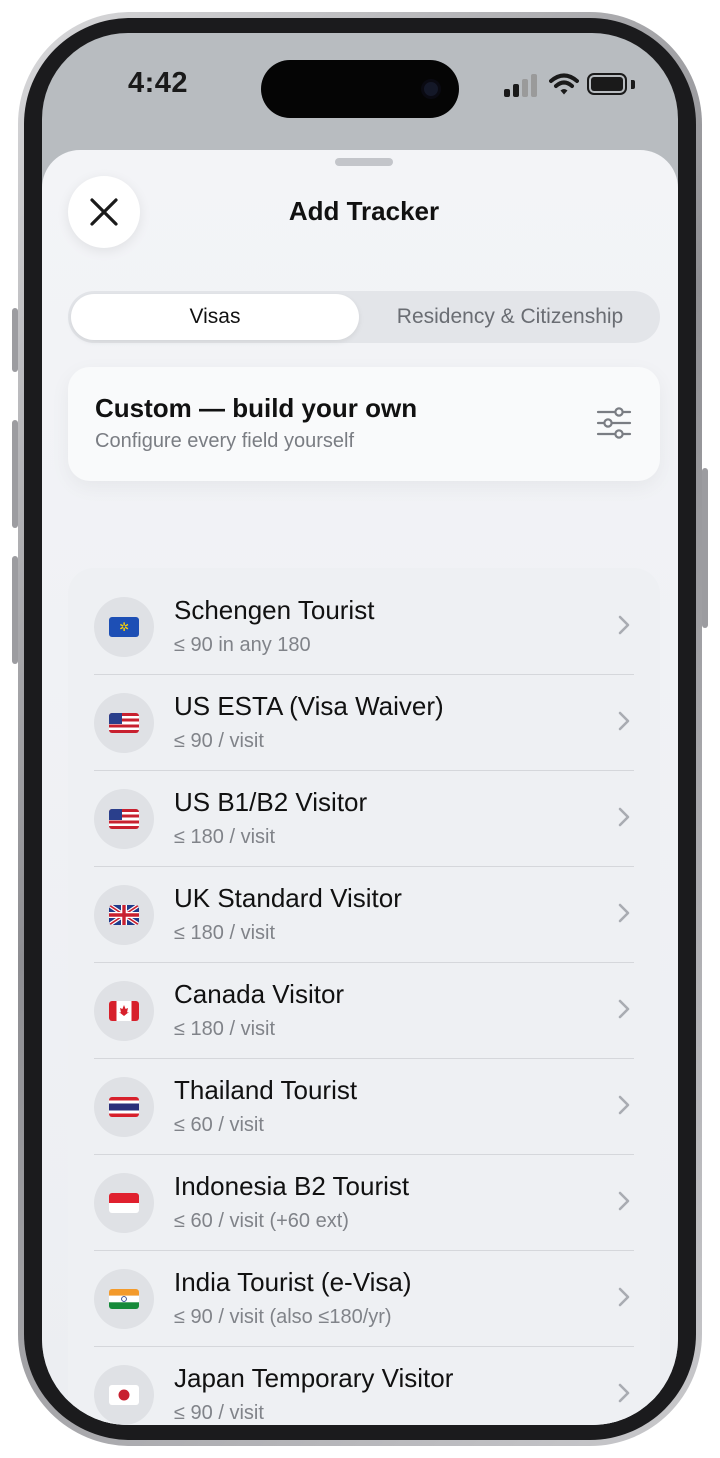 This screenshot has width=720, height=1458. I want to click on action-button, so click(15, 340).